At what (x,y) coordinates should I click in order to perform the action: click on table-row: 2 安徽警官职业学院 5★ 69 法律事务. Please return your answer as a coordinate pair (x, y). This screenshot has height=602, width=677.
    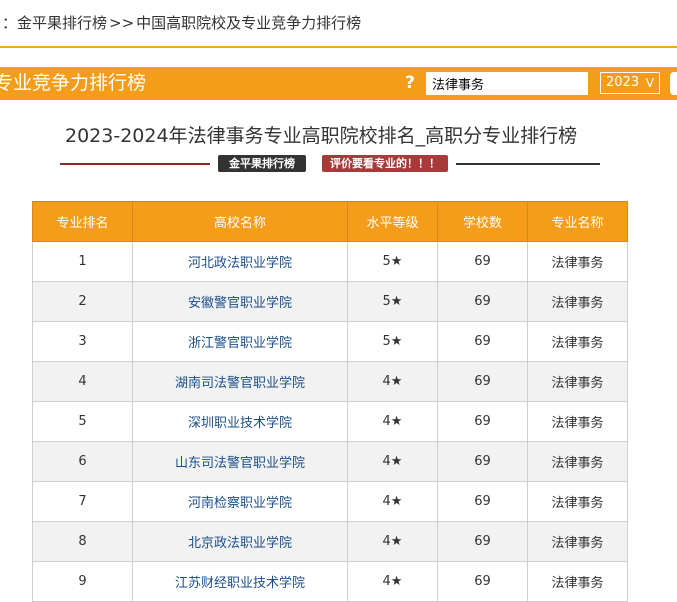
    Looking at the image, I should click on (330, 301).